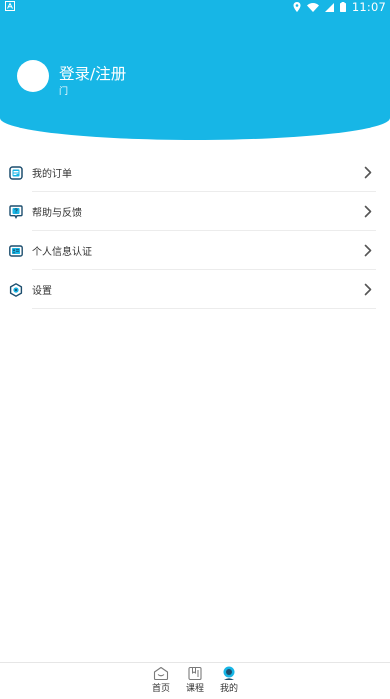  Describe the element at coordinates (16, 212) in the screenshot. I see `help-icon` at that location.